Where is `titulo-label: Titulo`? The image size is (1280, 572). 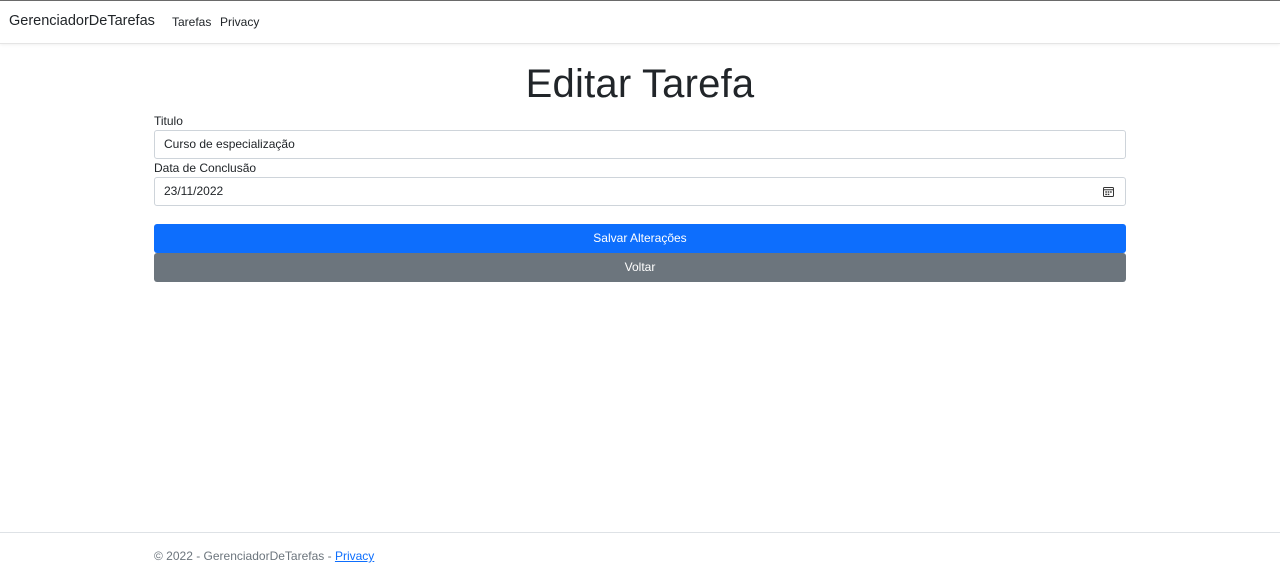
titulo-label: Titulo is located at coordinates (168, 121).